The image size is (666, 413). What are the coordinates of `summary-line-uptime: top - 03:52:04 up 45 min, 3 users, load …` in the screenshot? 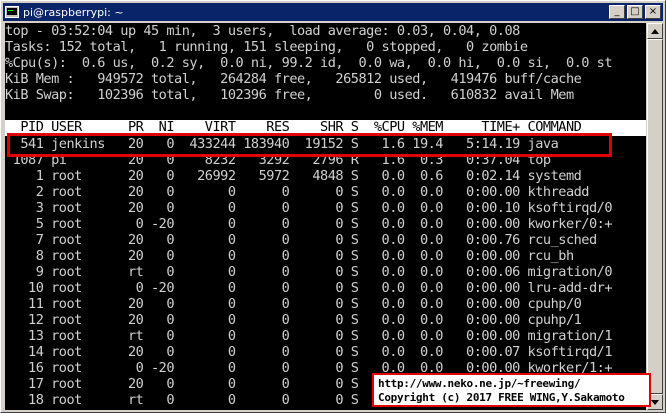 It's located at (262, 31).